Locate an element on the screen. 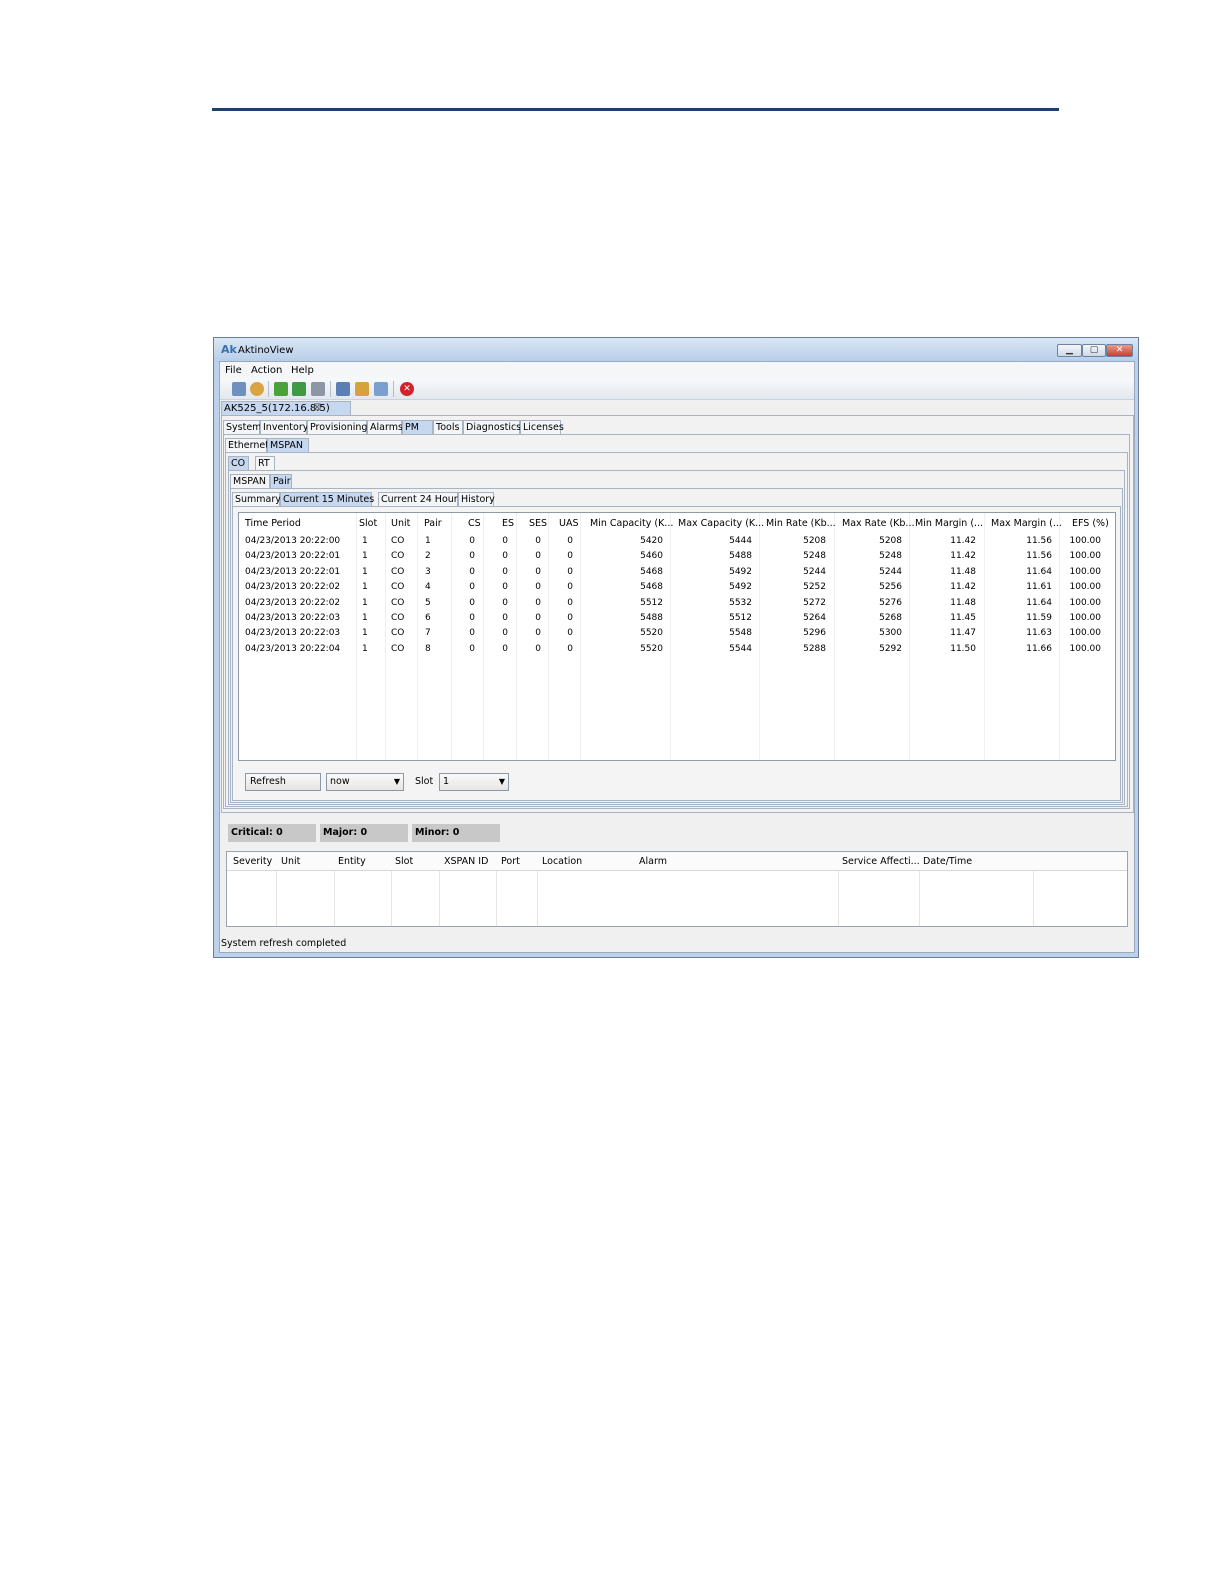 This screenshot has width=1224, height=1584. tab-provisioning: Provisioning is located at coordinates (337, 427).